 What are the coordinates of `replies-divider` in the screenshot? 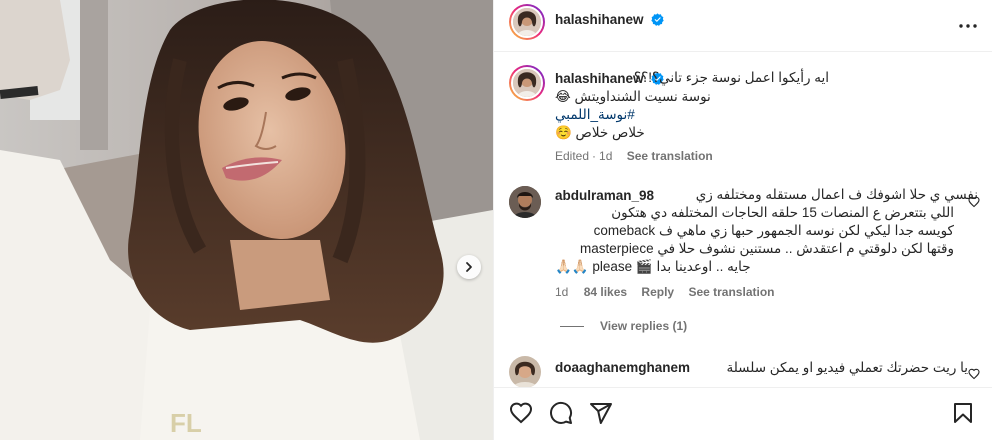 It's located at (572, 326).